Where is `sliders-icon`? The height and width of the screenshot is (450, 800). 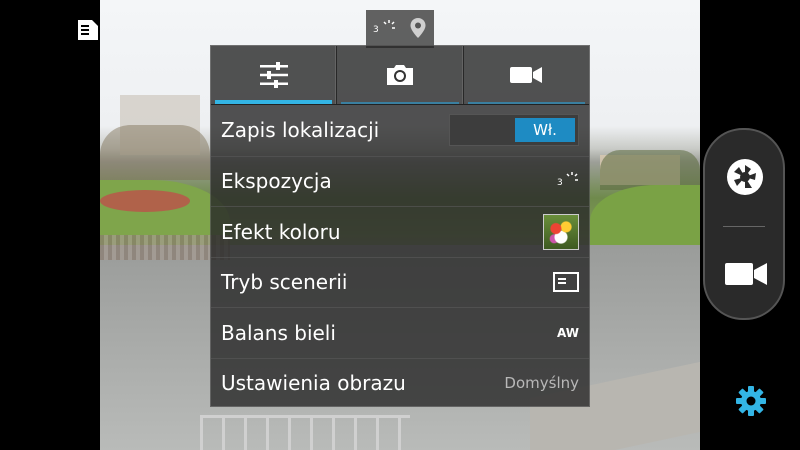
sliders-icon is located at coordinates (273, 75).